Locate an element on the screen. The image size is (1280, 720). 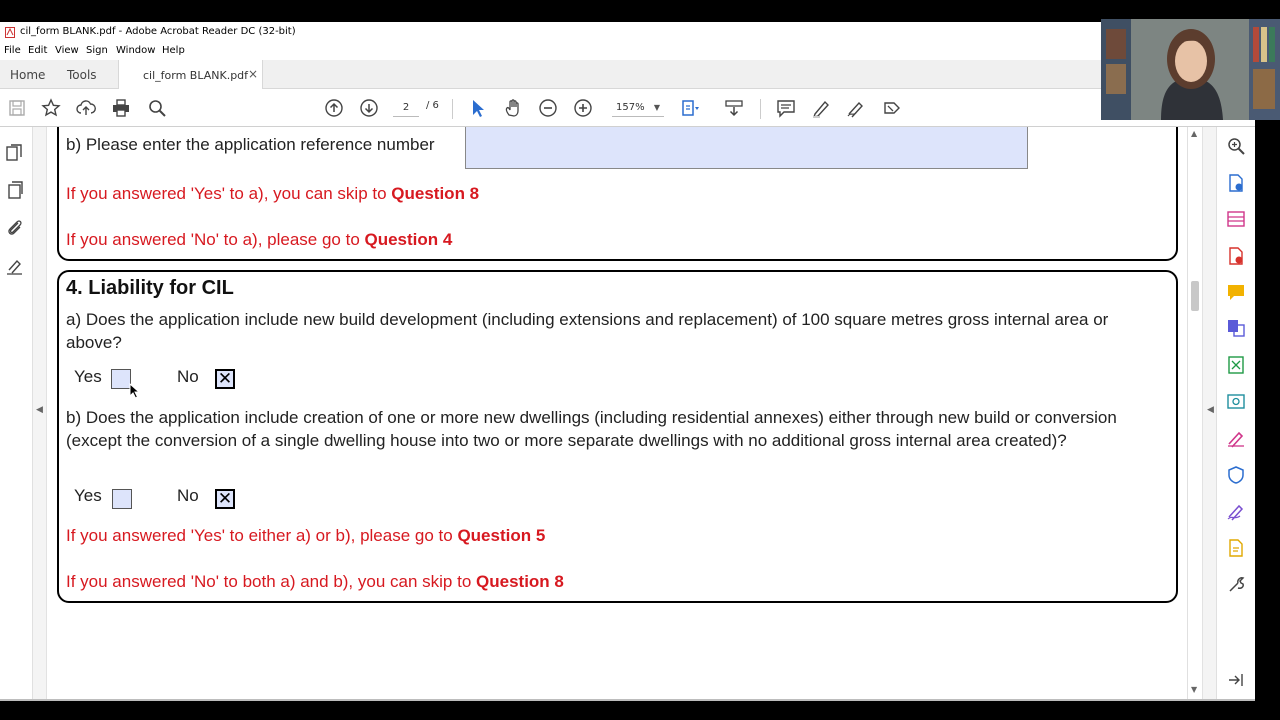
close-tab-icon: × is located at coordinates (253, 74).